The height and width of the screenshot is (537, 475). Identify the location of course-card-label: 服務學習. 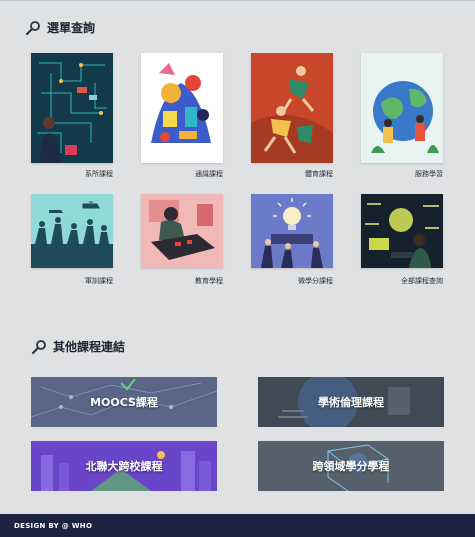
(429, 174).